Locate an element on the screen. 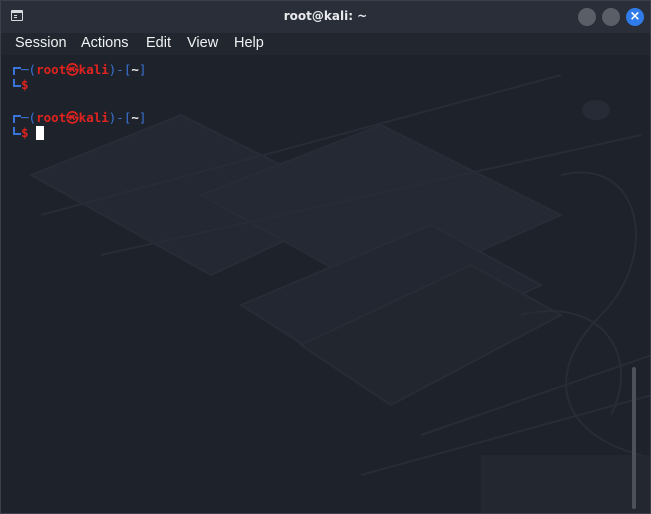 This screenshot has height=514, width=651. prompt-line-2: ─(root㉿kali)-[~] $ is located at coordinates (79, 125).